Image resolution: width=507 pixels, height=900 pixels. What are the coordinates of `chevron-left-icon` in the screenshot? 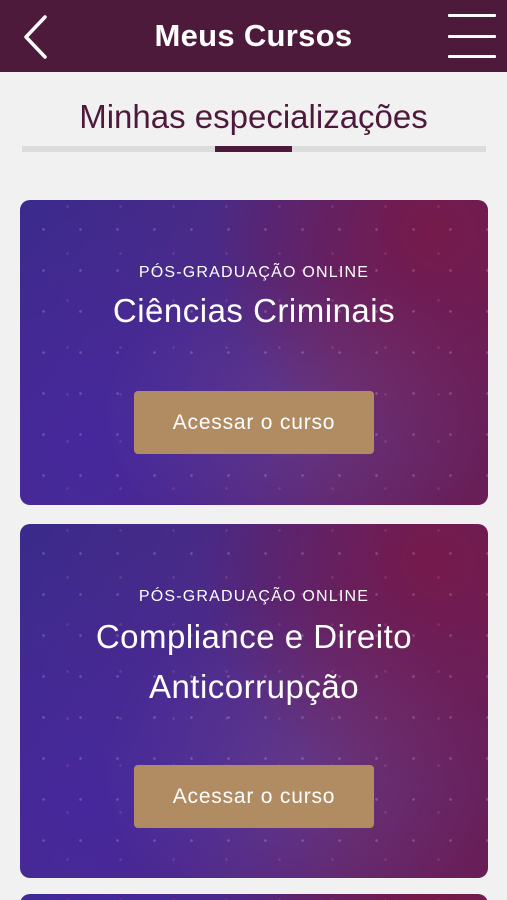 It's located at (35, 37).